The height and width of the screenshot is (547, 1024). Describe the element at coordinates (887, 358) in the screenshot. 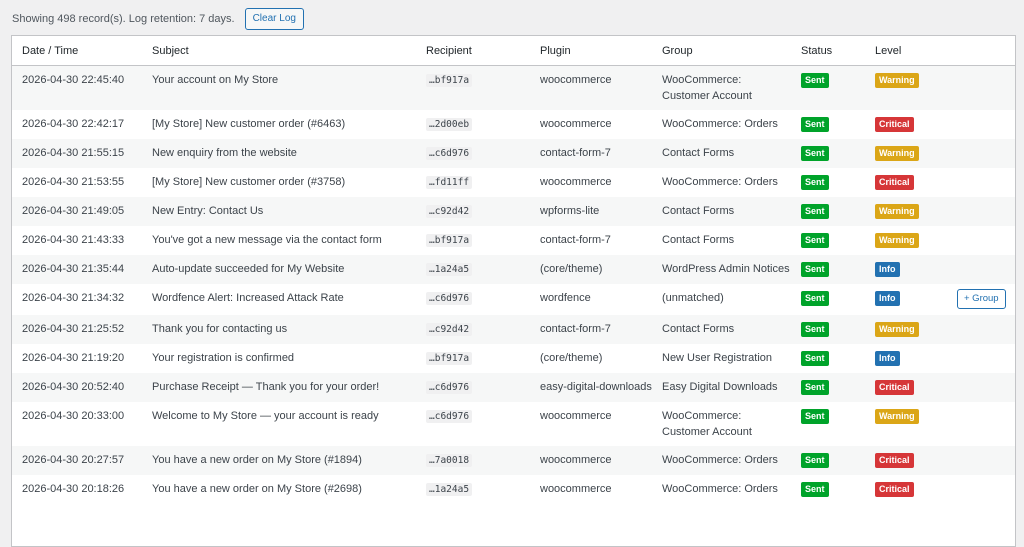

I see `level-badge: Info` at that location.